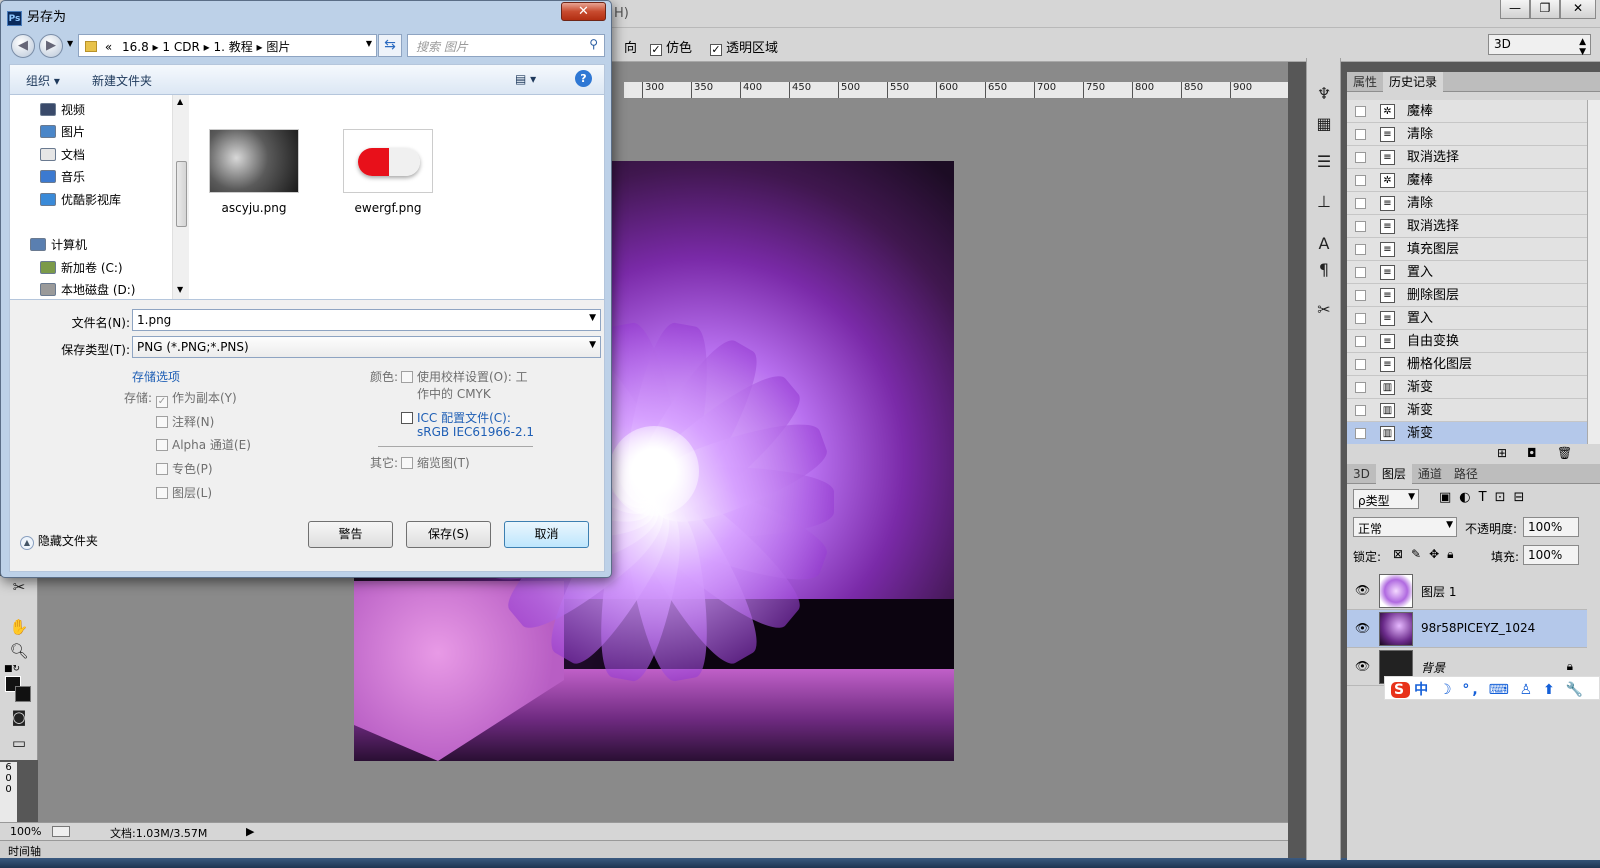 The image size is (1600, 868). What do you see at coordinates (1467, 629) in the screenshot?
I see `layer-row: 👁︎ 98r58PICEYZ_1024` at bounding box center [1467, 629].